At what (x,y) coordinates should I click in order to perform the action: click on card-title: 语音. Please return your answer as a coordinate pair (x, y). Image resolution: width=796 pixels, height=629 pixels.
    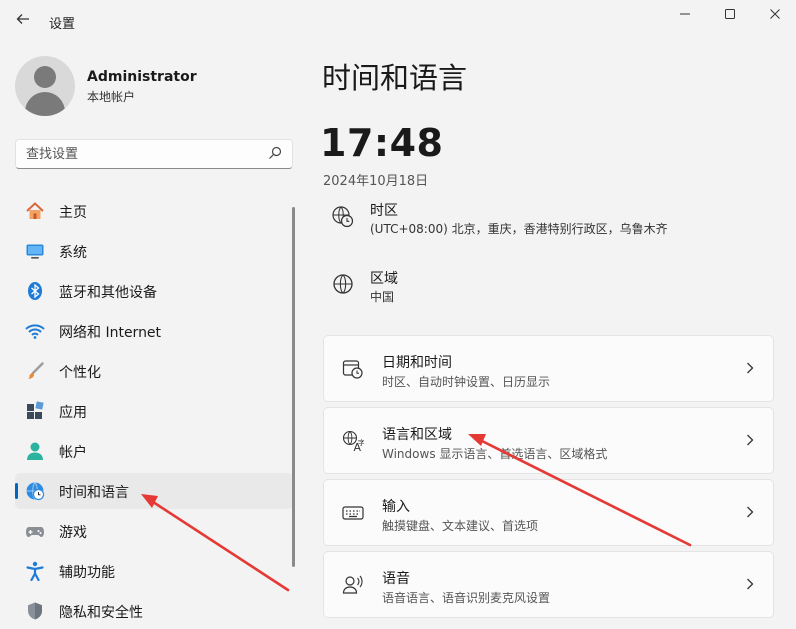
    Looking at the image, I should click on (396, 579).